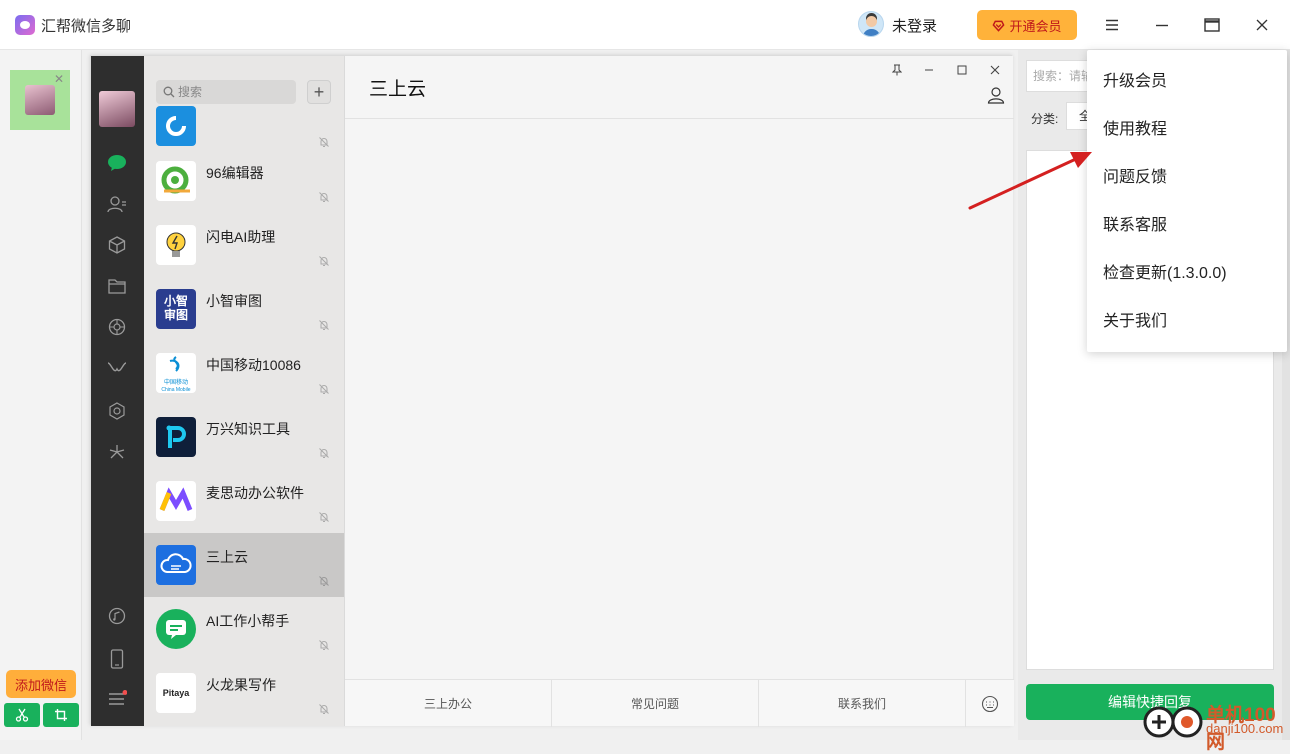  Describe the element at coordinates (1245, 728) in the screenshot. I see `watermark-subtext: danji100.com` at that location.